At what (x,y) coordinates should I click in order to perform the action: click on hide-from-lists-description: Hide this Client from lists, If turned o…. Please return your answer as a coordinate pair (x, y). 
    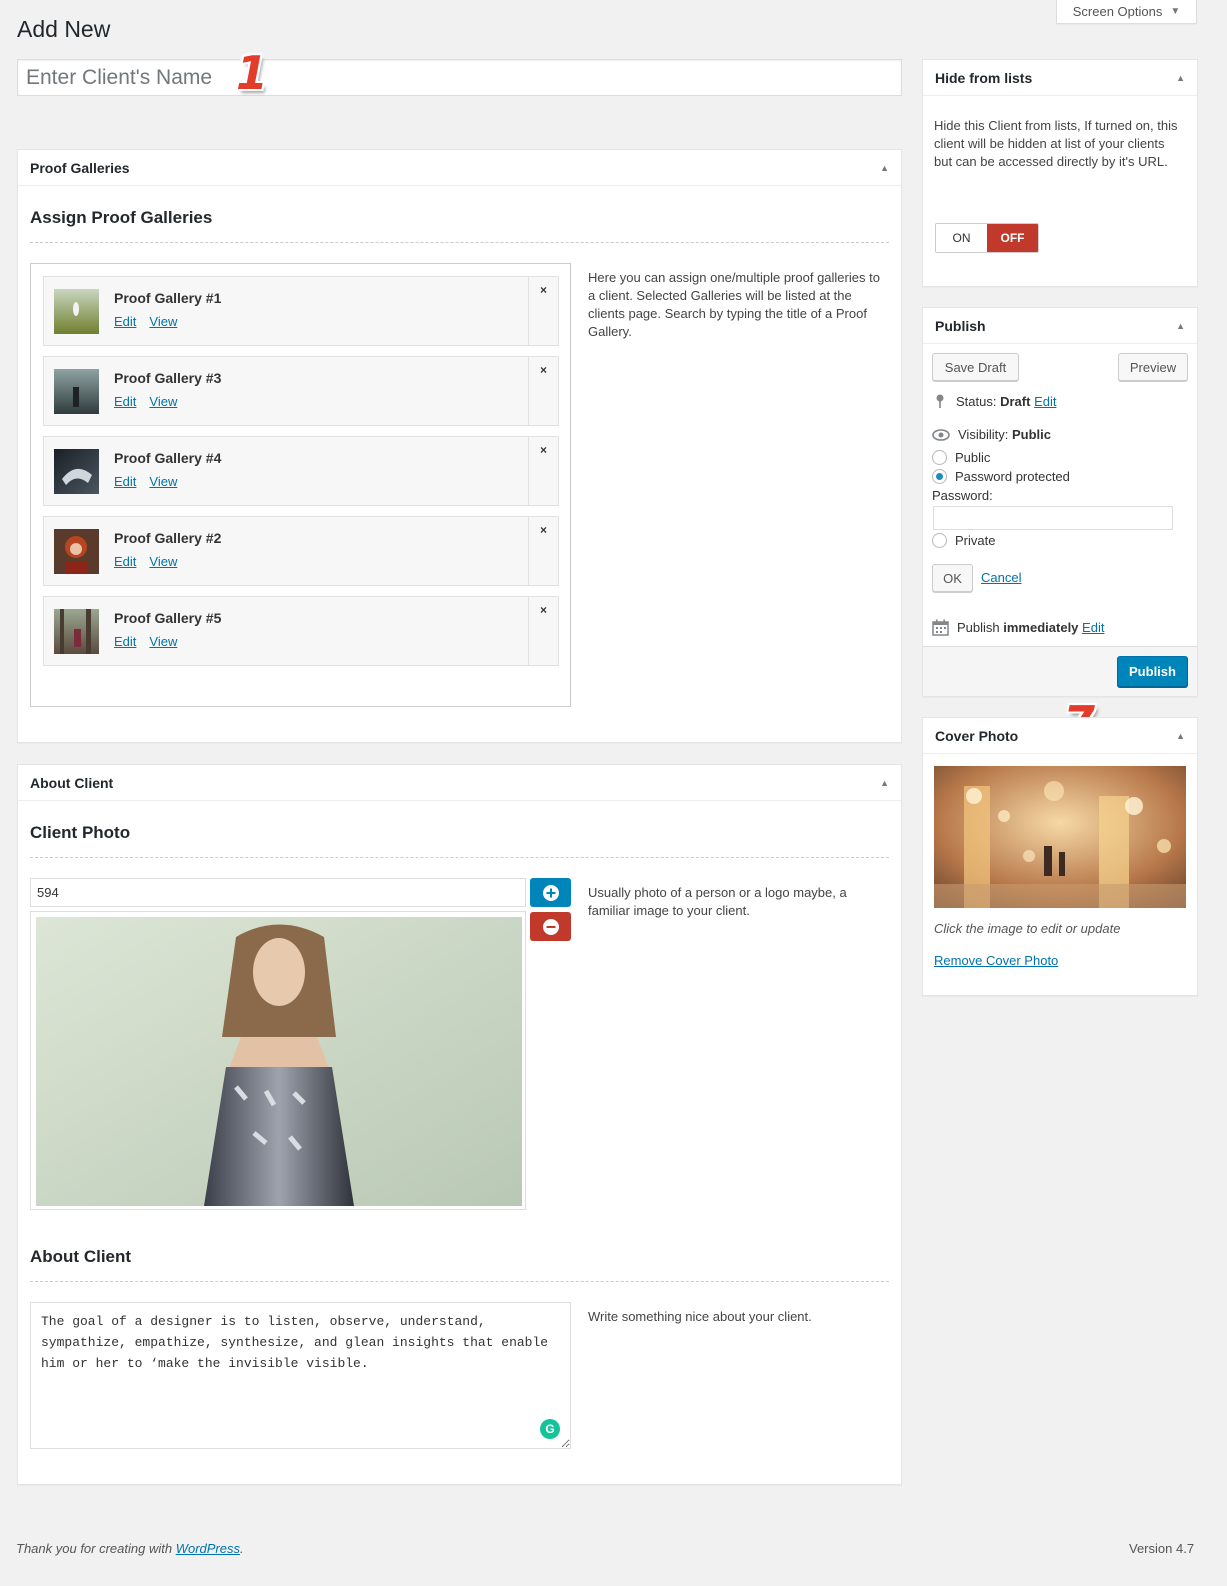
    Looking at the image, I should click on (1056, 143).